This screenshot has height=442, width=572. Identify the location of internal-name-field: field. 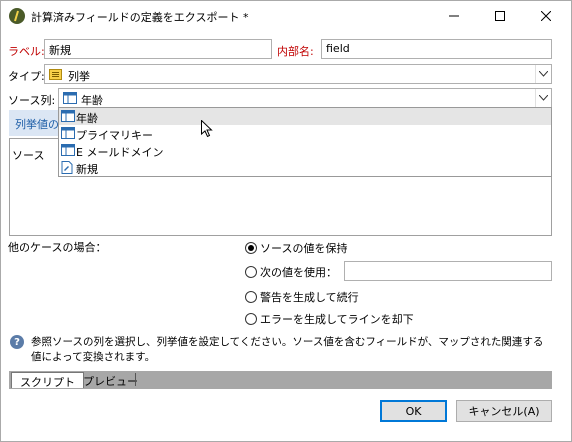
(436, 49).